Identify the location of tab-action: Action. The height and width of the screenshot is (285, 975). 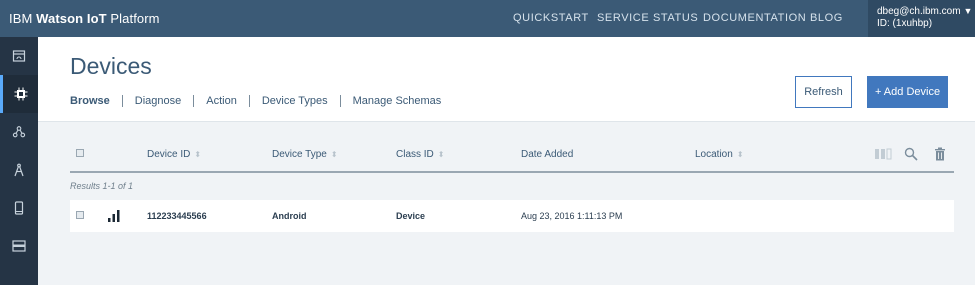
(221, 101).